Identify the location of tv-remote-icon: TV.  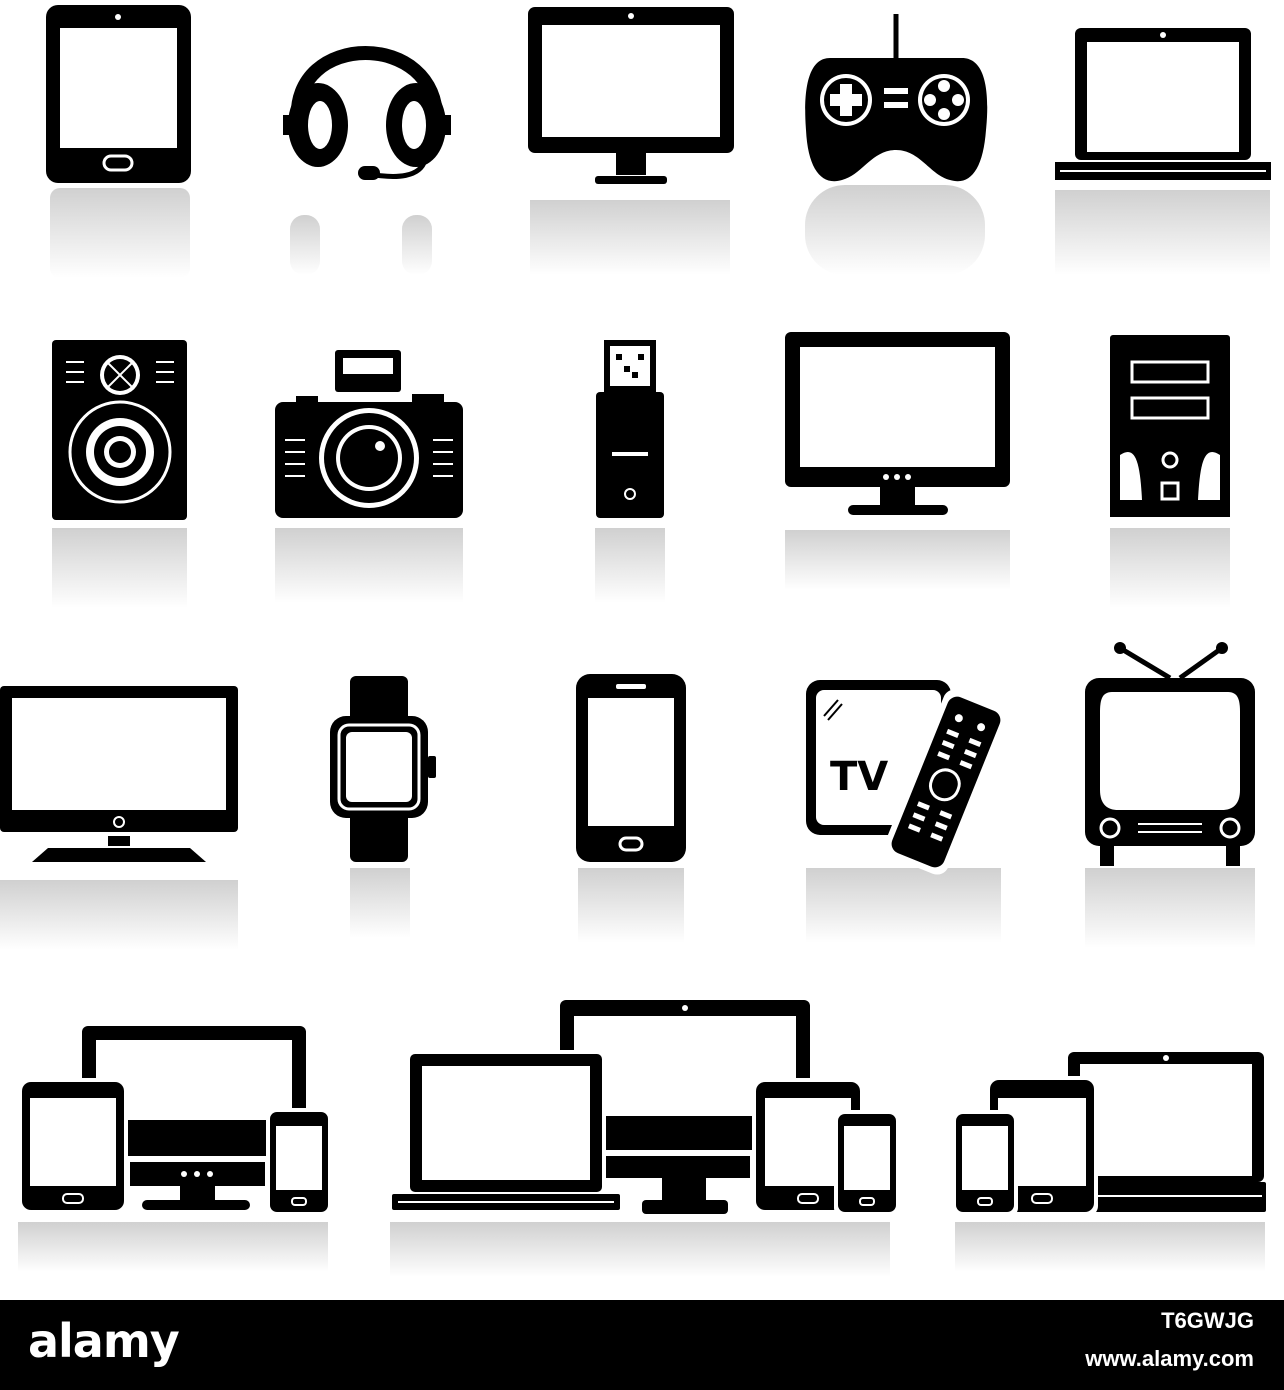
(907, 777).